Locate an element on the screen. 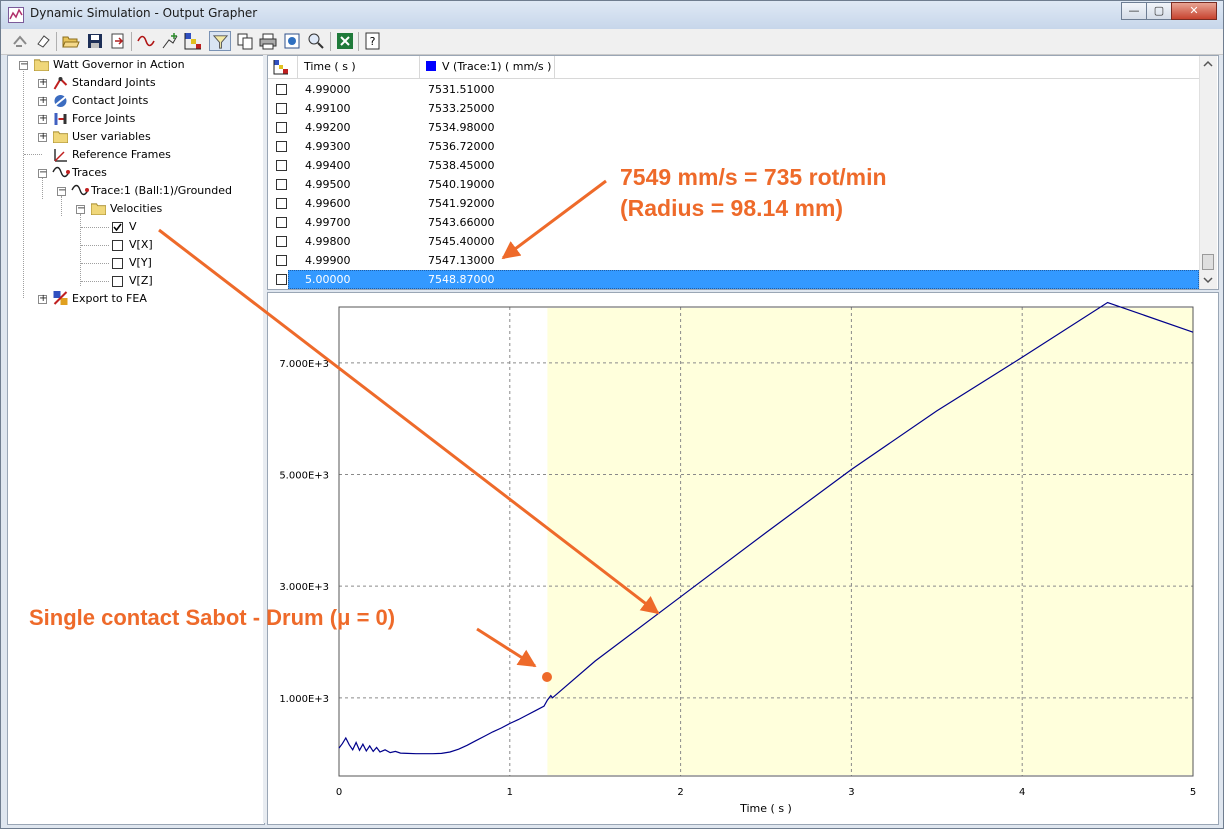 The image size is (1224, 830). trace-icon is located at coordinates (146, 41).